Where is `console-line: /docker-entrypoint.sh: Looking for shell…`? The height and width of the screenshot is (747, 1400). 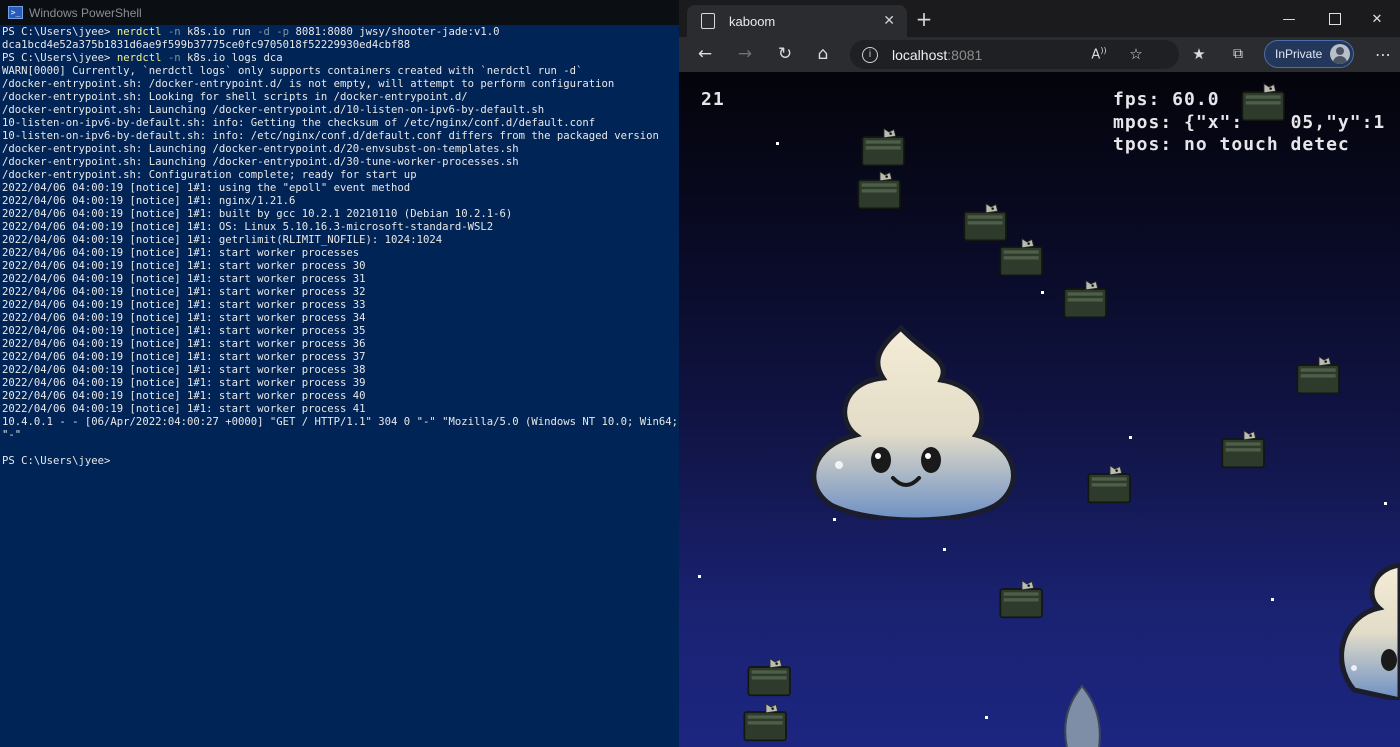 console-line: /docker-entrypoint.sh: Looking for shell… is located at coordinates (235, 97).